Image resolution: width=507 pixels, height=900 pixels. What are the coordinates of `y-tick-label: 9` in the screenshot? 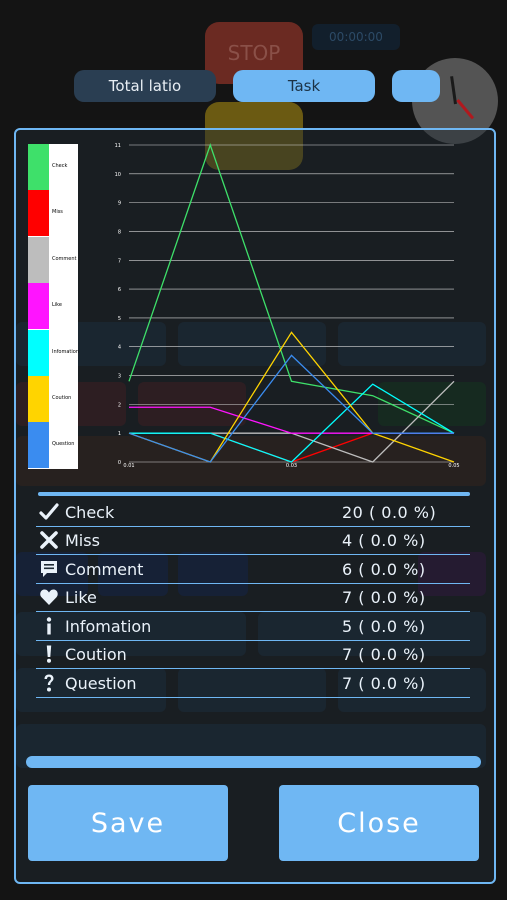 It's located at (119, 204).